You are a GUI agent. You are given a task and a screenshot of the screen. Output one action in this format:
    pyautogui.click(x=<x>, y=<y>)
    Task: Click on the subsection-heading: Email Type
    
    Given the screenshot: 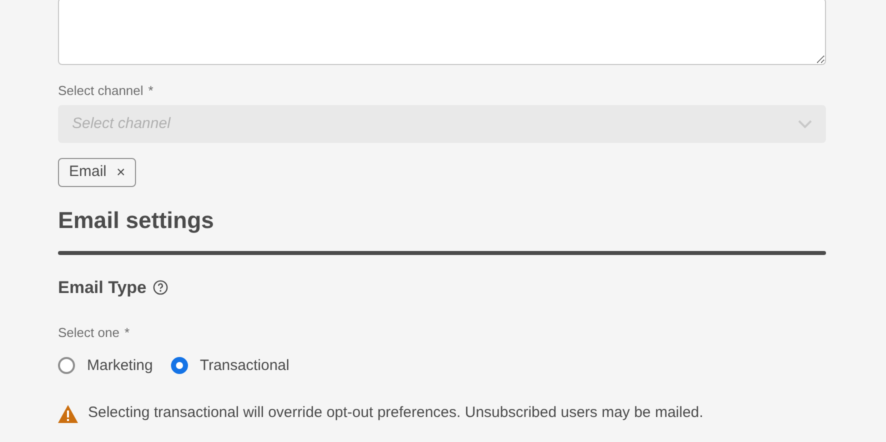 What is the action you would take?
    pyautogui.click(x=102, y=288)
    